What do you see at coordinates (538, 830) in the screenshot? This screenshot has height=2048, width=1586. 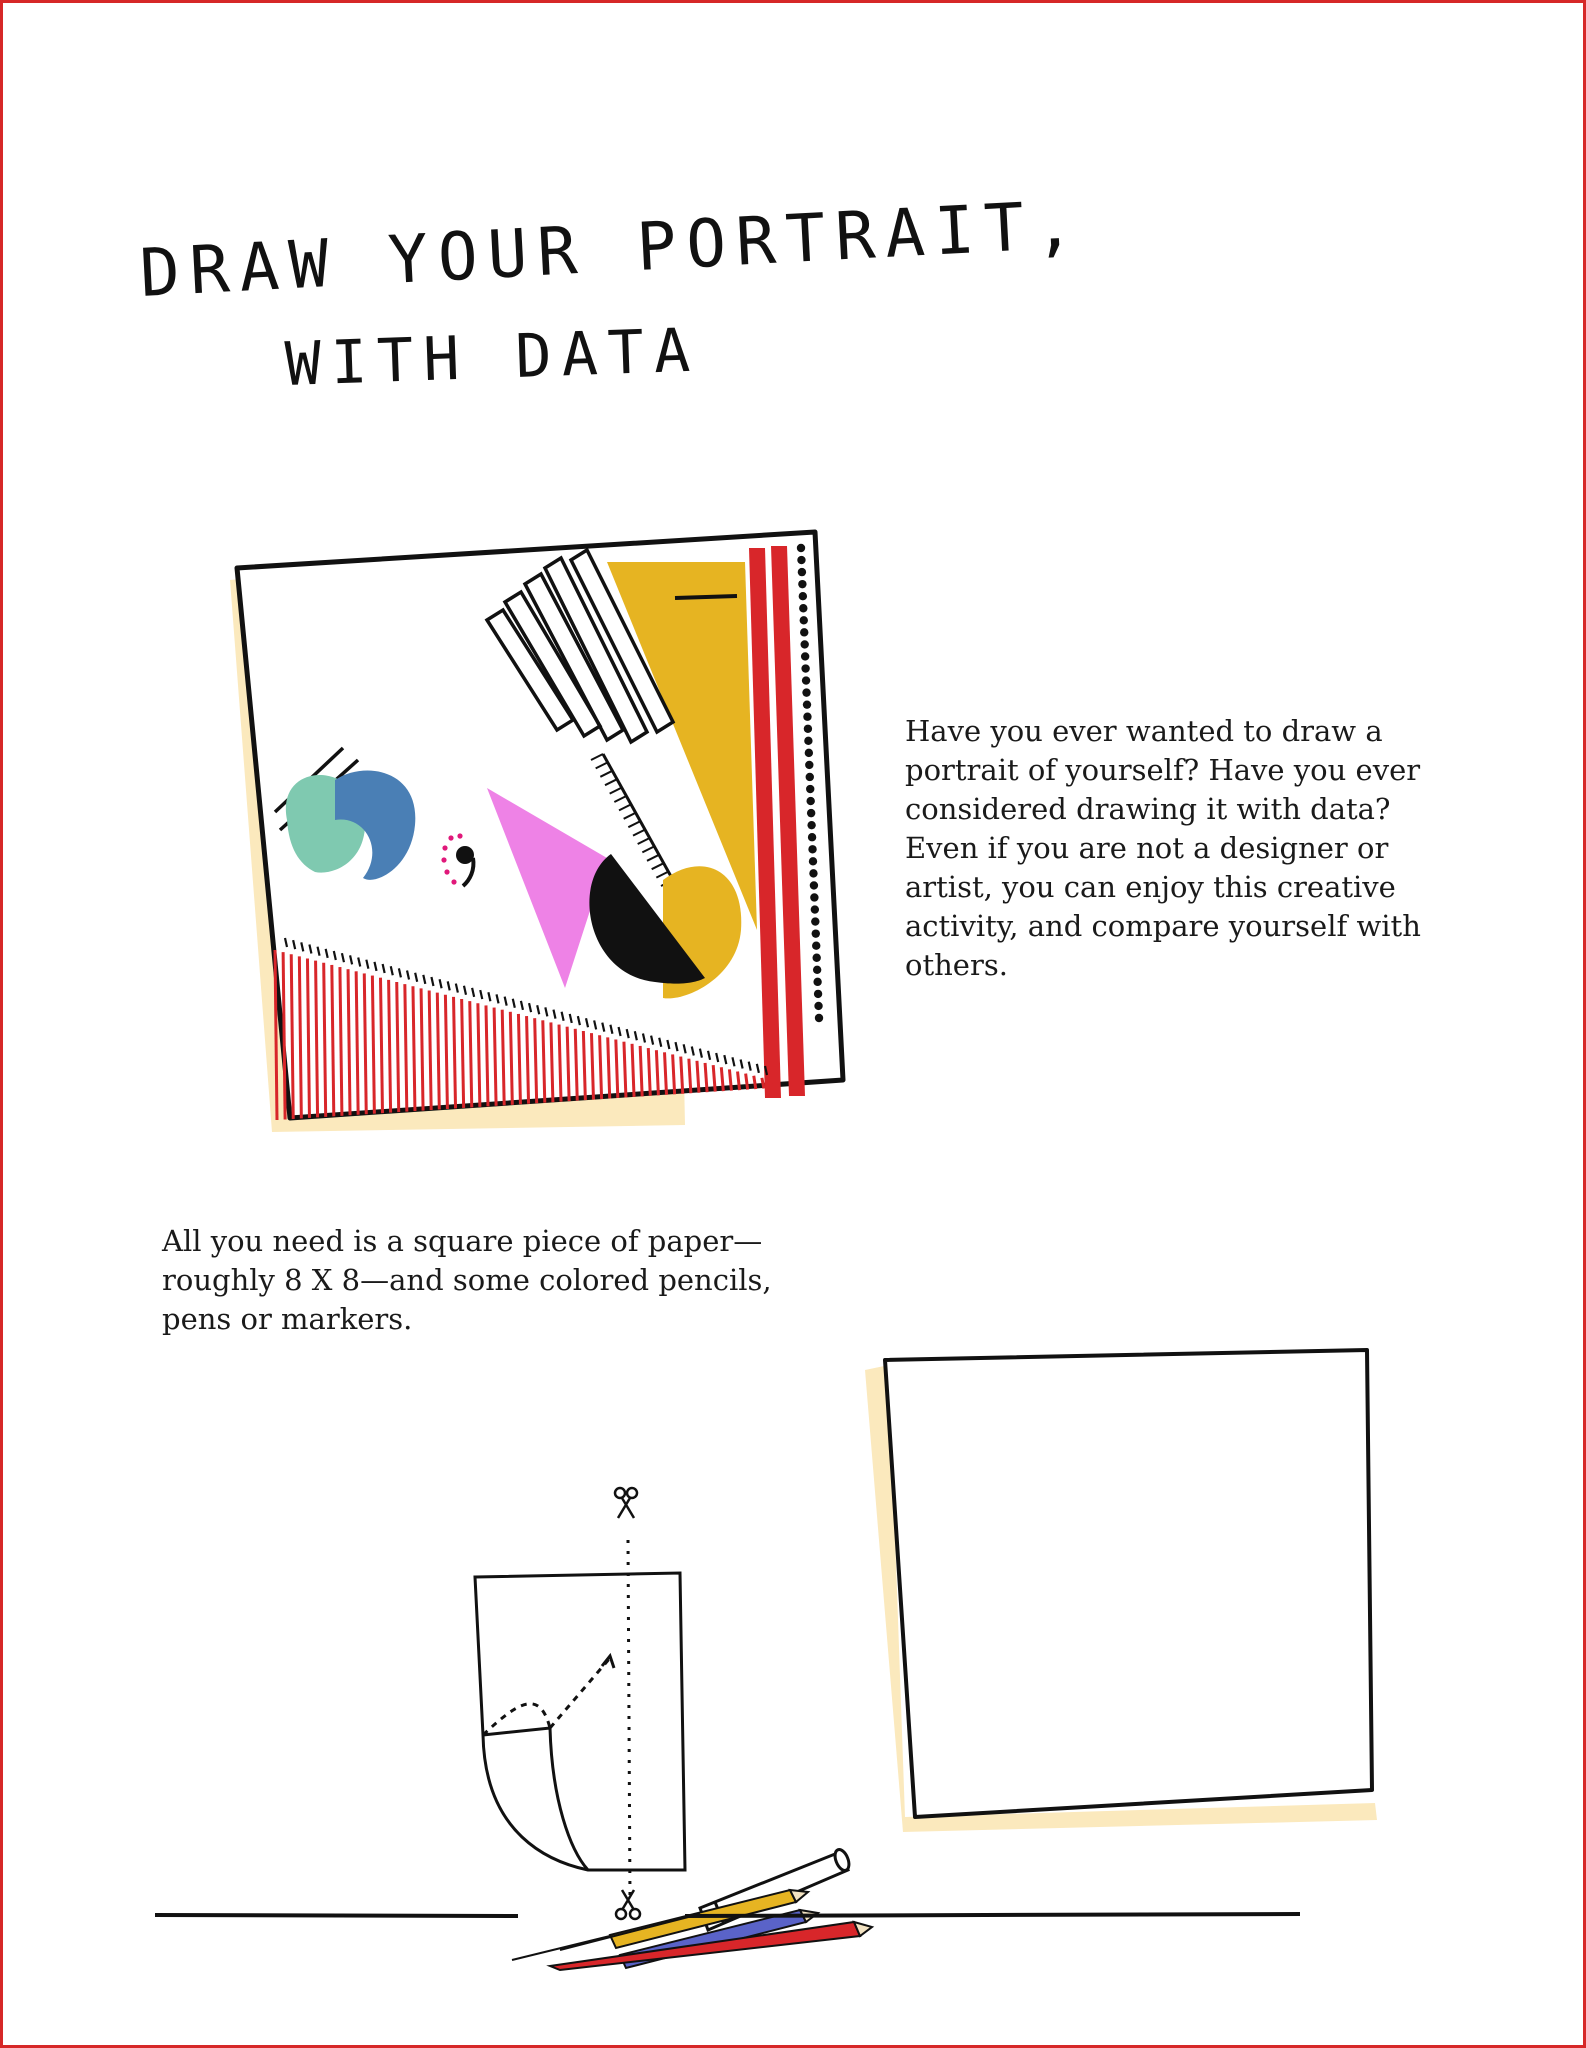 I see `example-portrait-illustration` at bounding box center [538, 830].